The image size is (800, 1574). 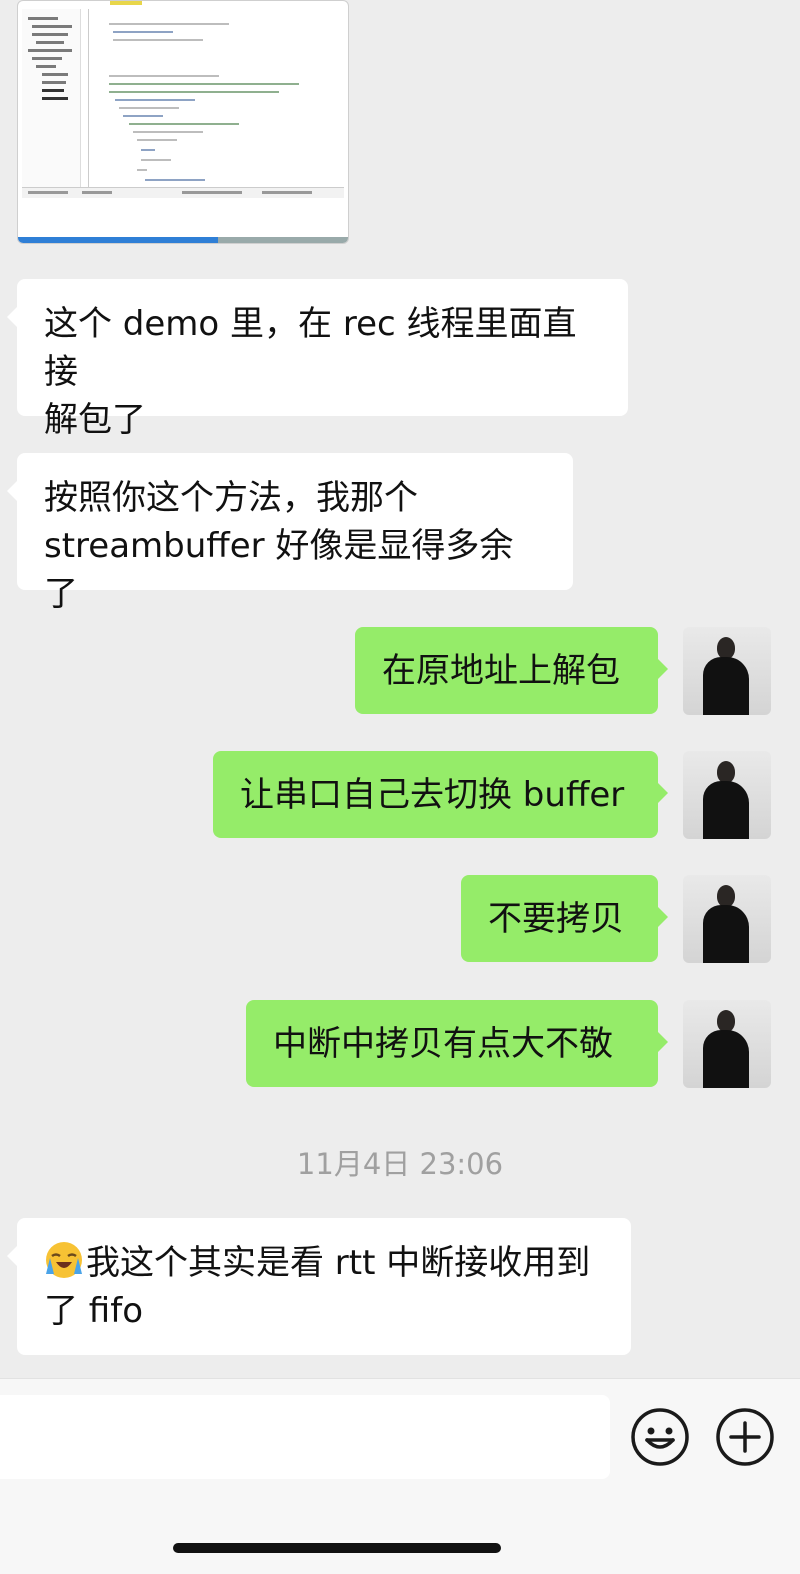 I want to click on loudly-crying-face-icon, so click(x=64, y=1260).